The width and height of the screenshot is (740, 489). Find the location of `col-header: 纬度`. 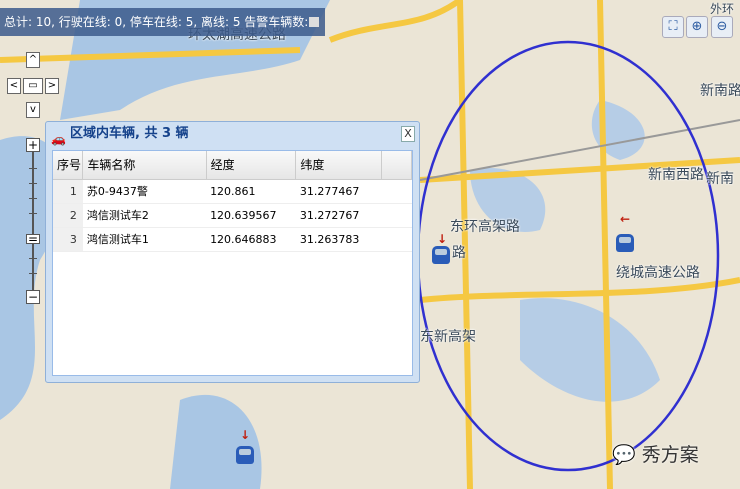

col-header: 纬度 is located at coordinates (339, 165).